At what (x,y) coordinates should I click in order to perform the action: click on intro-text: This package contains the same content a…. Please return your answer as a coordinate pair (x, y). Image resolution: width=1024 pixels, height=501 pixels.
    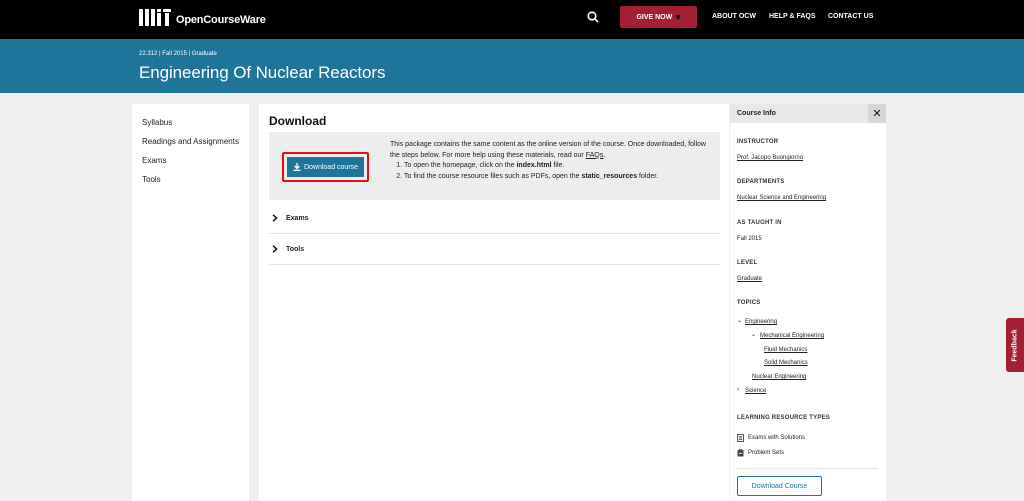
    Looking at the image, I should click on (548, 150).